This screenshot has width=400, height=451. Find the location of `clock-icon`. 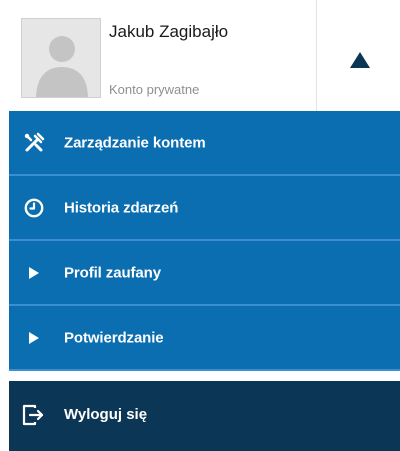

clock-icon is located at coordinates (34, 208).